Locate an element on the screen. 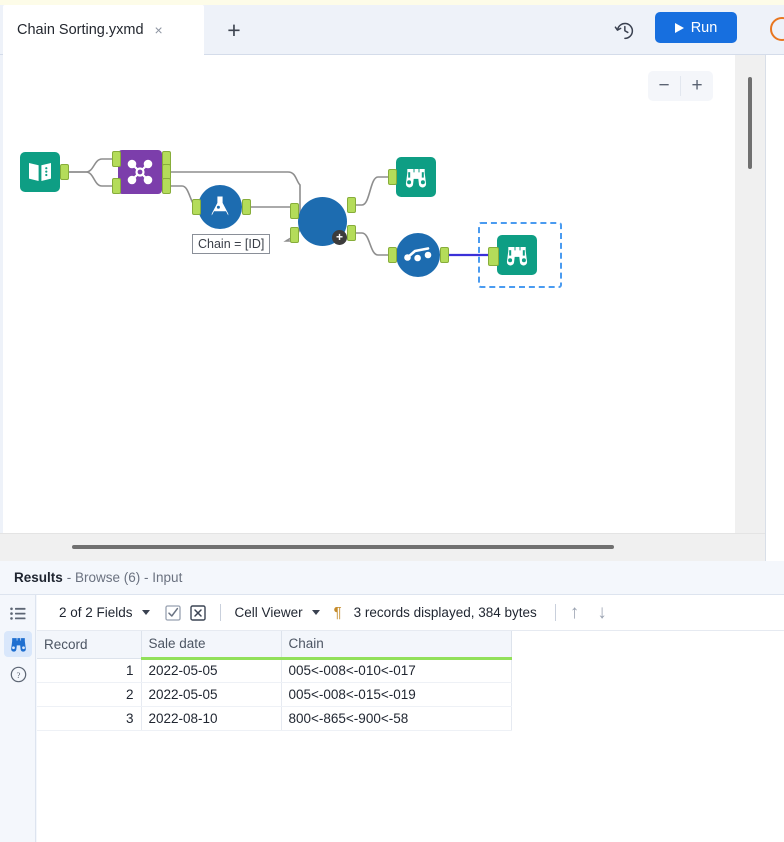 This screenshot has width=784, height=842. join-network-icon is located at coordinates (140, 172).